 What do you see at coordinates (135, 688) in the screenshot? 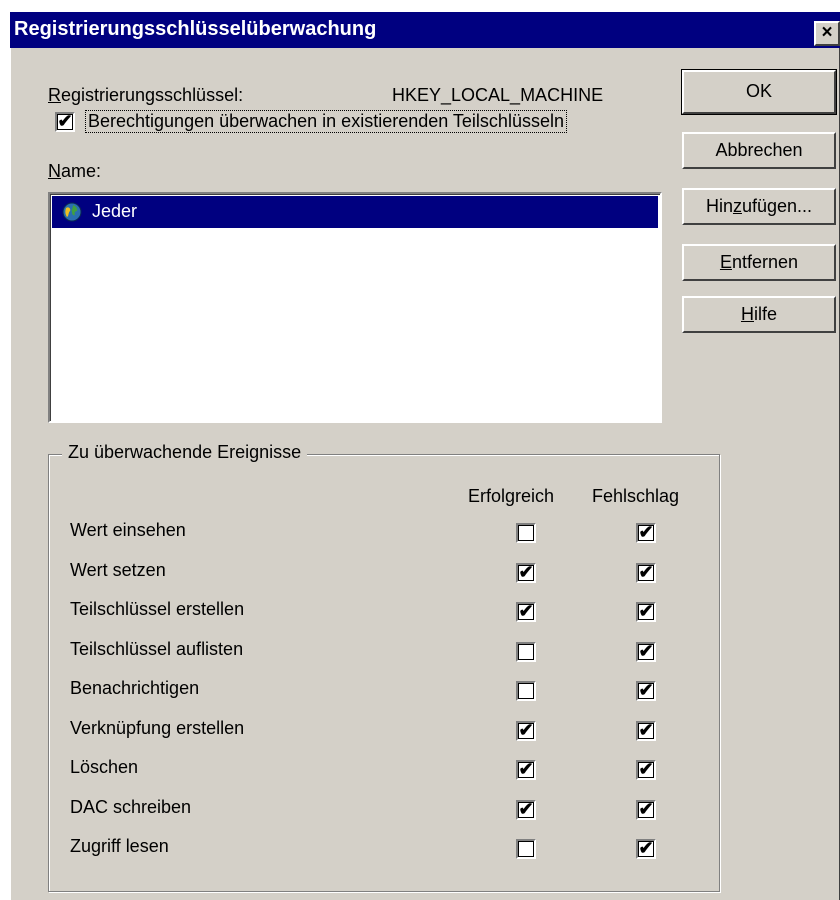
I see `event-label: Benachrichtigen` at bounding box center [135, 688].